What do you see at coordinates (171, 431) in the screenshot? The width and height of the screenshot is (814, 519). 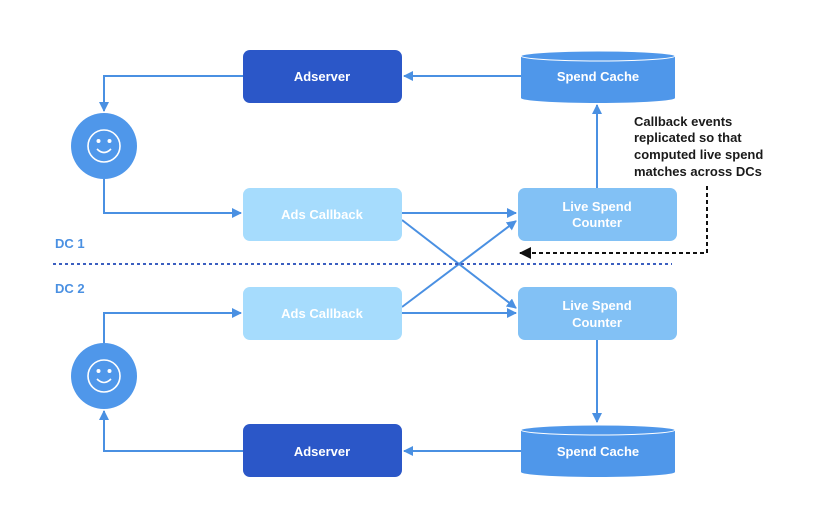 I see `edge-adserver-to-user-dc2` at bounding box center [171, 431].